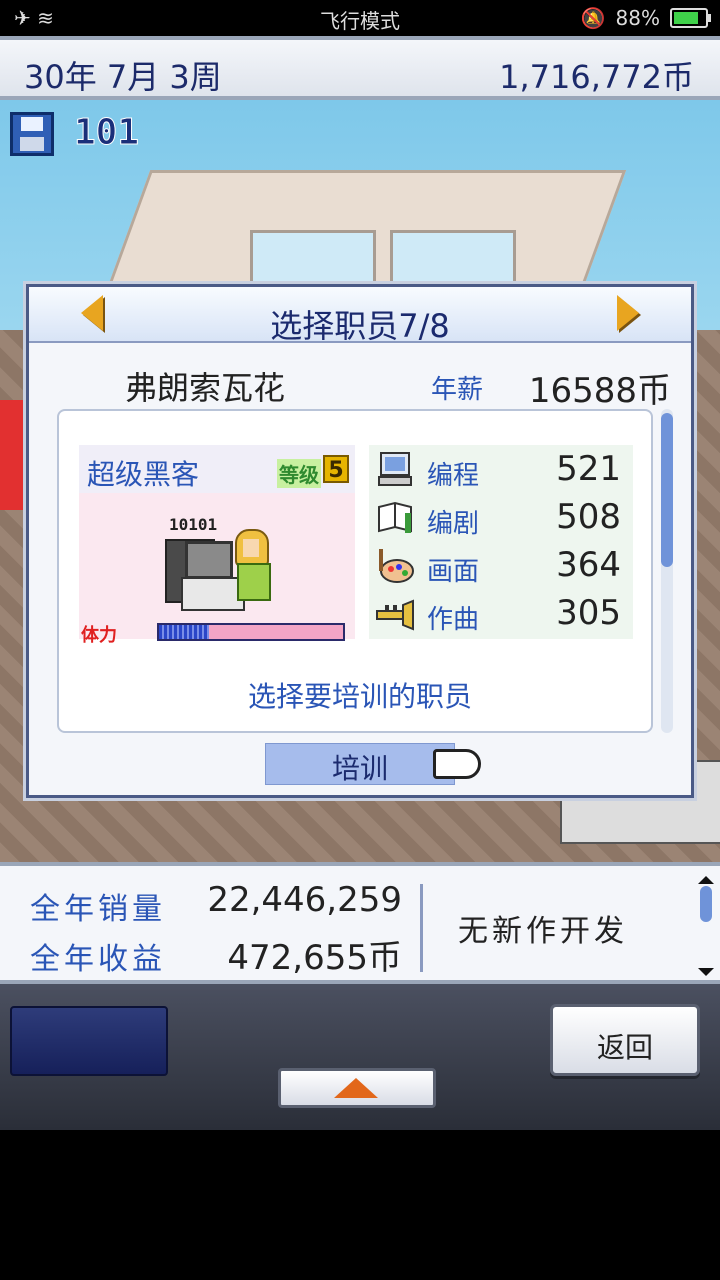 This screenshot has height=1280, width=720. What do you see at coordinates (706, 904) in the screenshot?
I see `info-scroll-thumb` at bounding box center [706, 904].